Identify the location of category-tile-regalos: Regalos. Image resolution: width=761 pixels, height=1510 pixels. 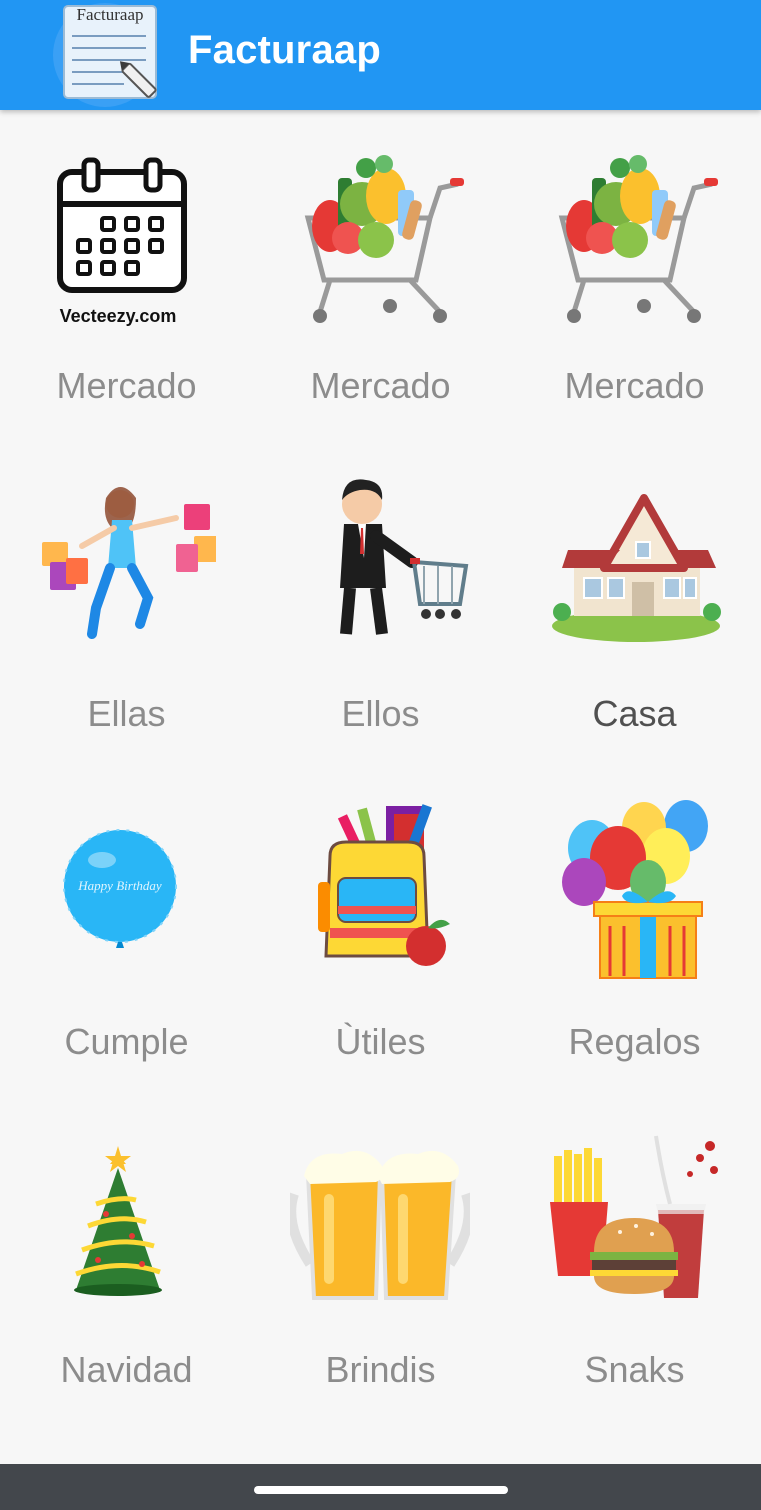
(634, 930).